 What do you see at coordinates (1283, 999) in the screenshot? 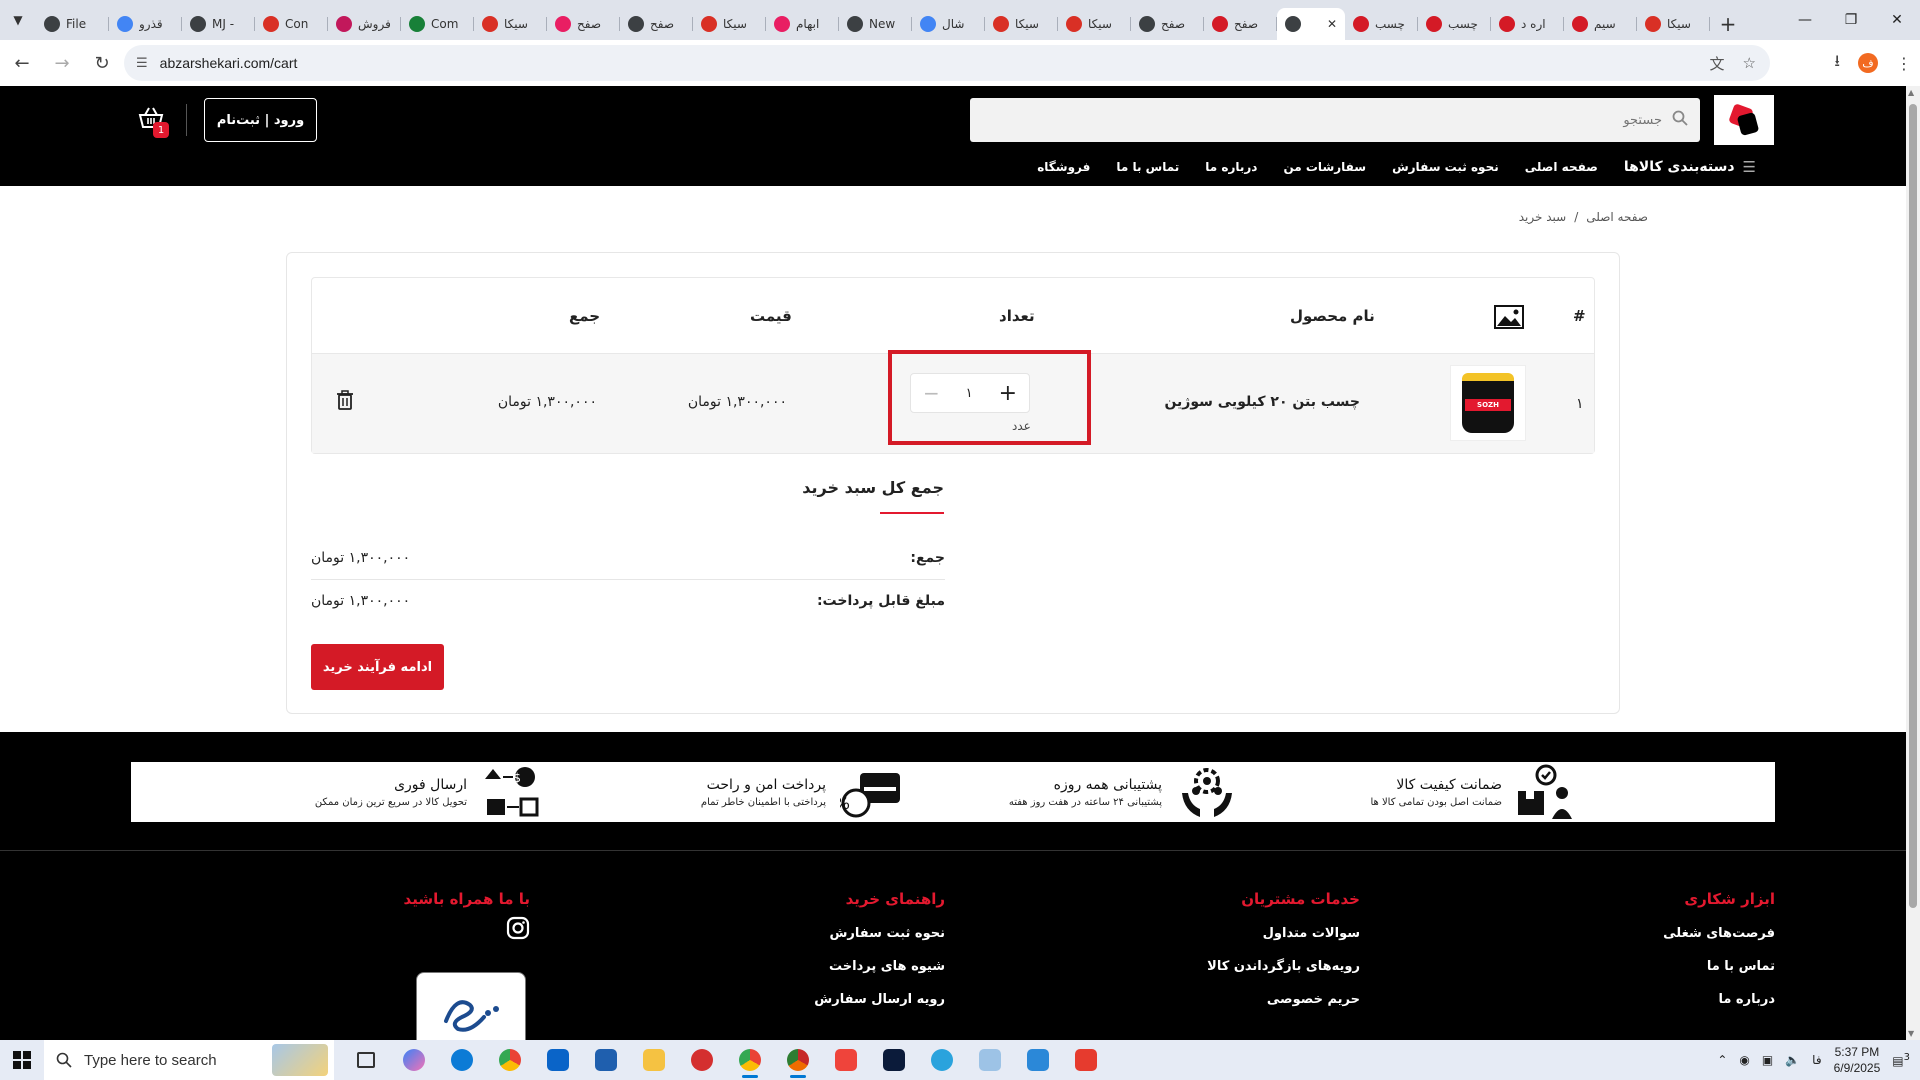
I see `footer-link-privacy: حریم خصوصی` at bounding box center [1283, 999].